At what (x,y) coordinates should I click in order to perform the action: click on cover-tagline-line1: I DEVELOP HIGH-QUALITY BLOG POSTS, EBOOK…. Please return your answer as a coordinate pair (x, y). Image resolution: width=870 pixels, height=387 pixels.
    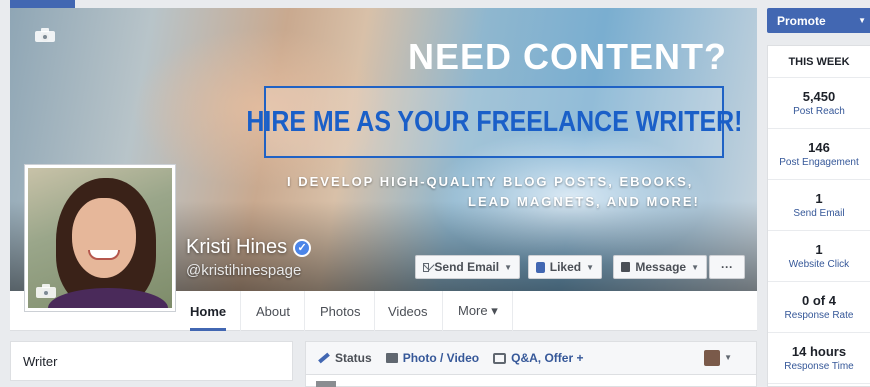
    Looking at the image, I should click on (490, 181).